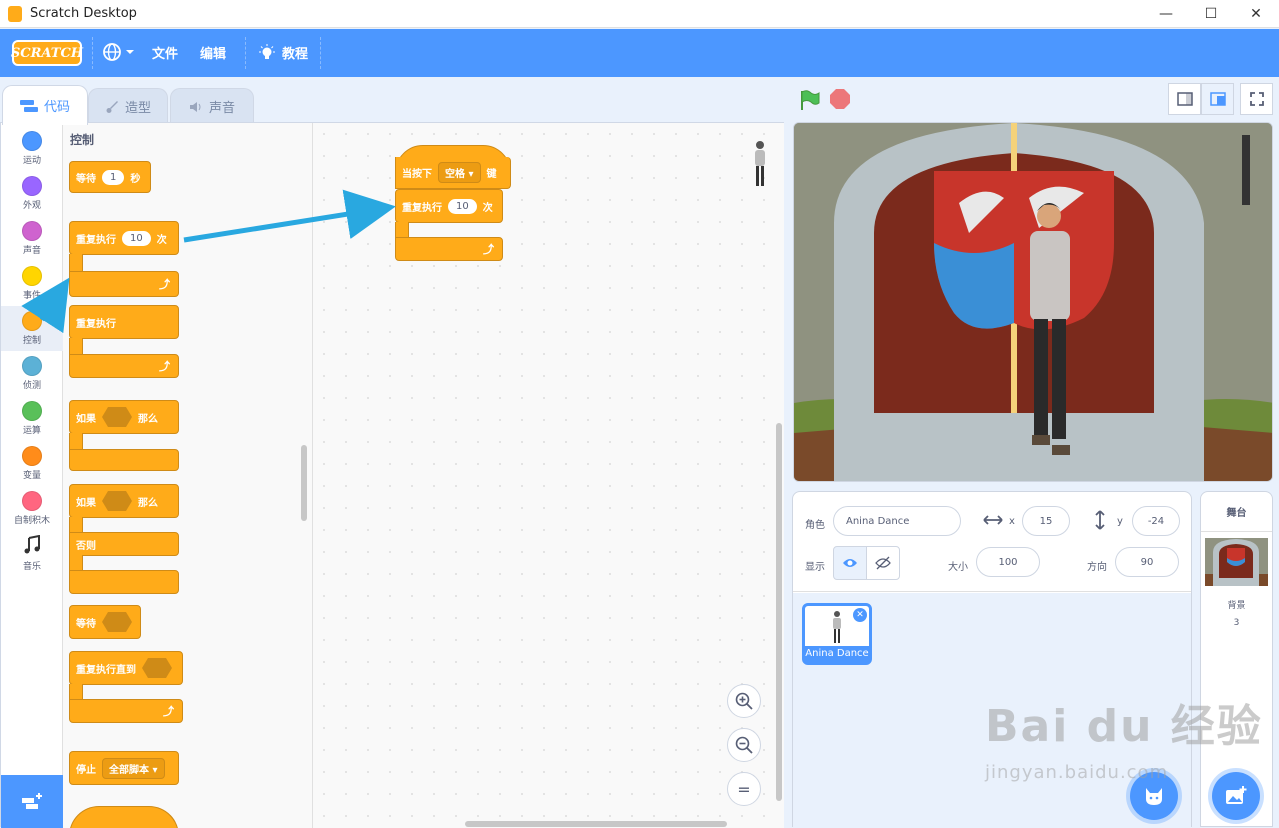 Image resolution: width=1279 pixels, height=828 pixels. I want to click on repeat-block: 重复执行 10 次, so click(124, 238).